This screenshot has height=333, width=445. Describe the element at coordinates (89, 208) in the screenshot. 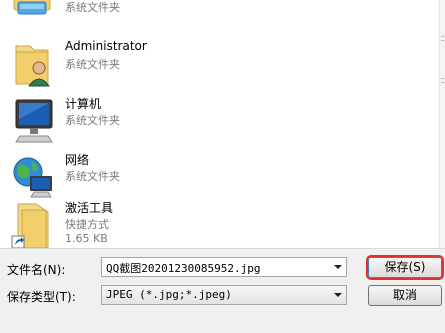

I see `item-name: 激活工具` at that location.